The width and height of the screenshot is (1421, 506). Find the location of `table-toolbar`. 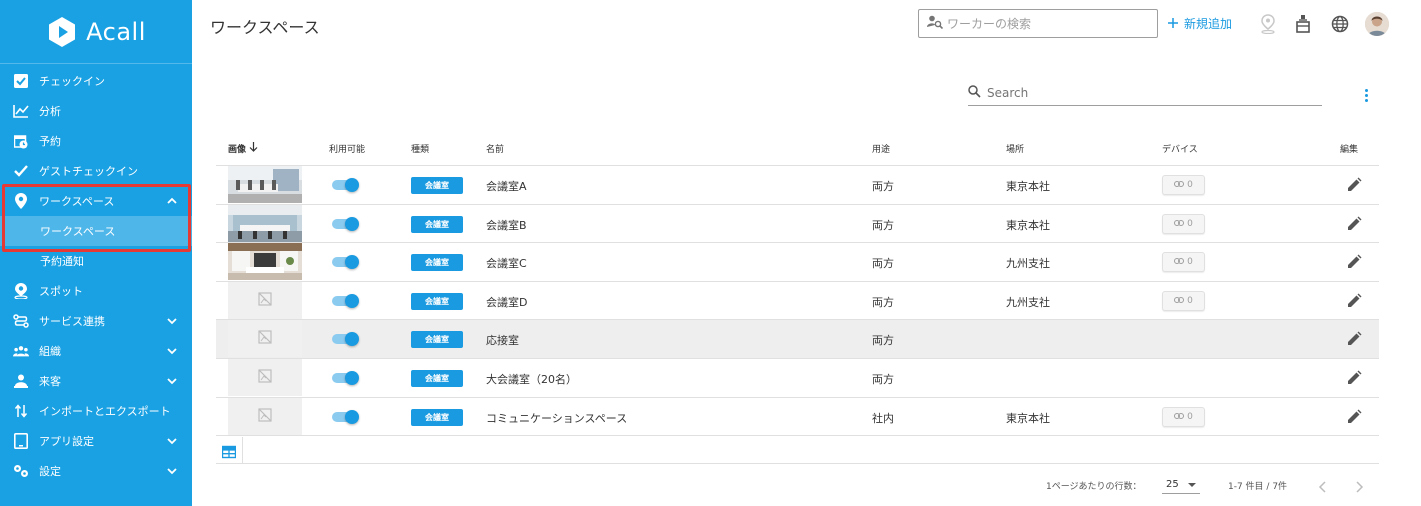

table-toolbar is located at coordinates (797, 450).